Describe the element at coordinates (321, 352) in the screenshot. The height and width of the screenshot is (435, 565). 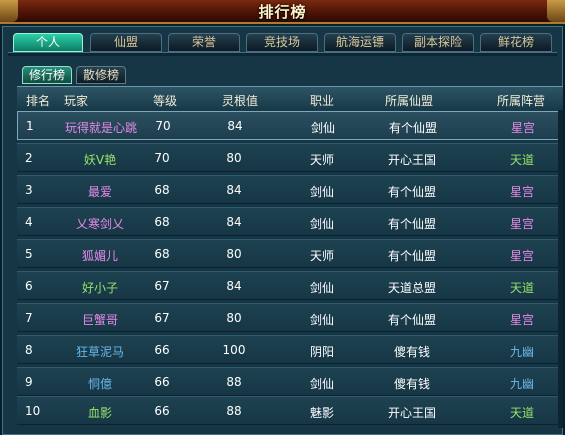
I see `job-cell: 阴阳` at that location.